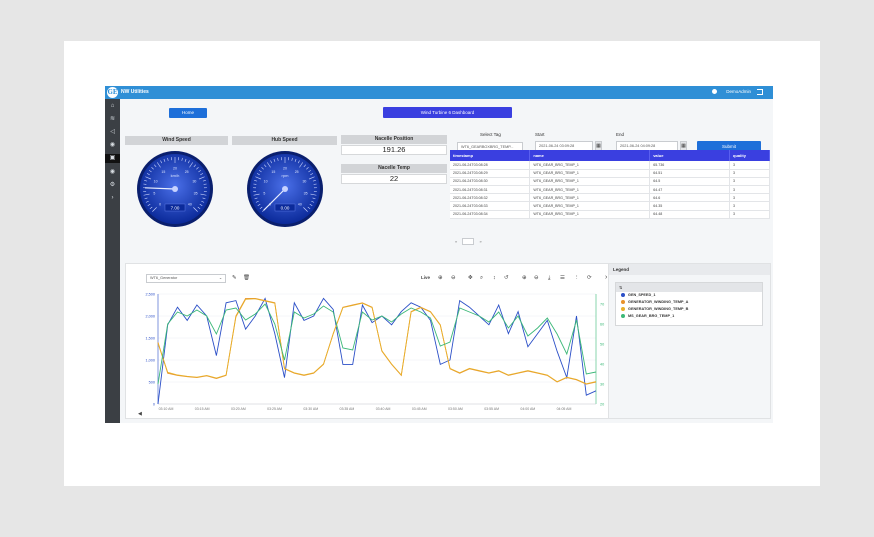  What do you see at coordinates (246, 278) in the screenshot?
I see `delete-icon: 🗑` at bounding box center [246, 278].